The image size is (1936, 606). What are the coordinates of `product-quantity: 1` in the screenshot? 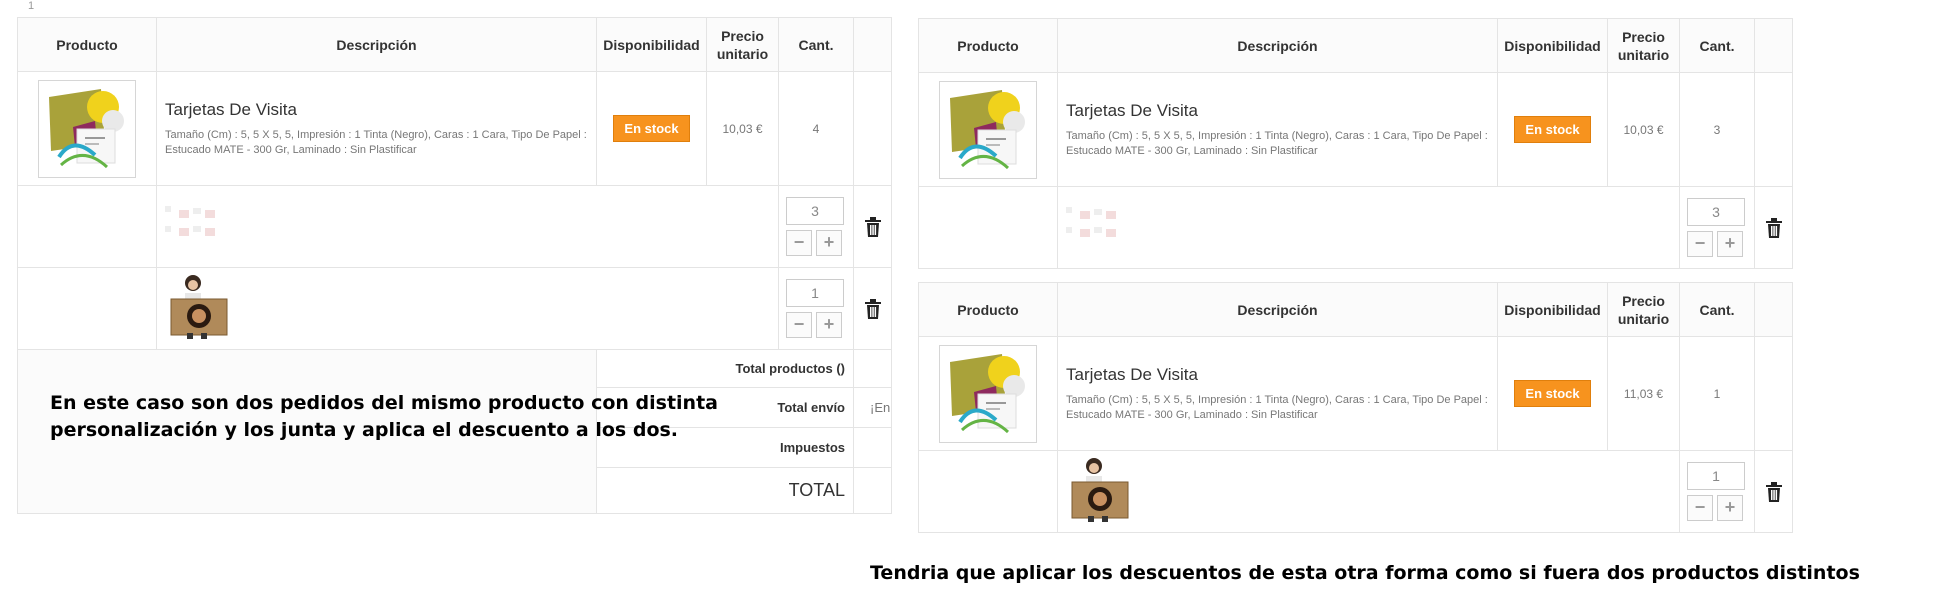 It's located at (1717, 393).